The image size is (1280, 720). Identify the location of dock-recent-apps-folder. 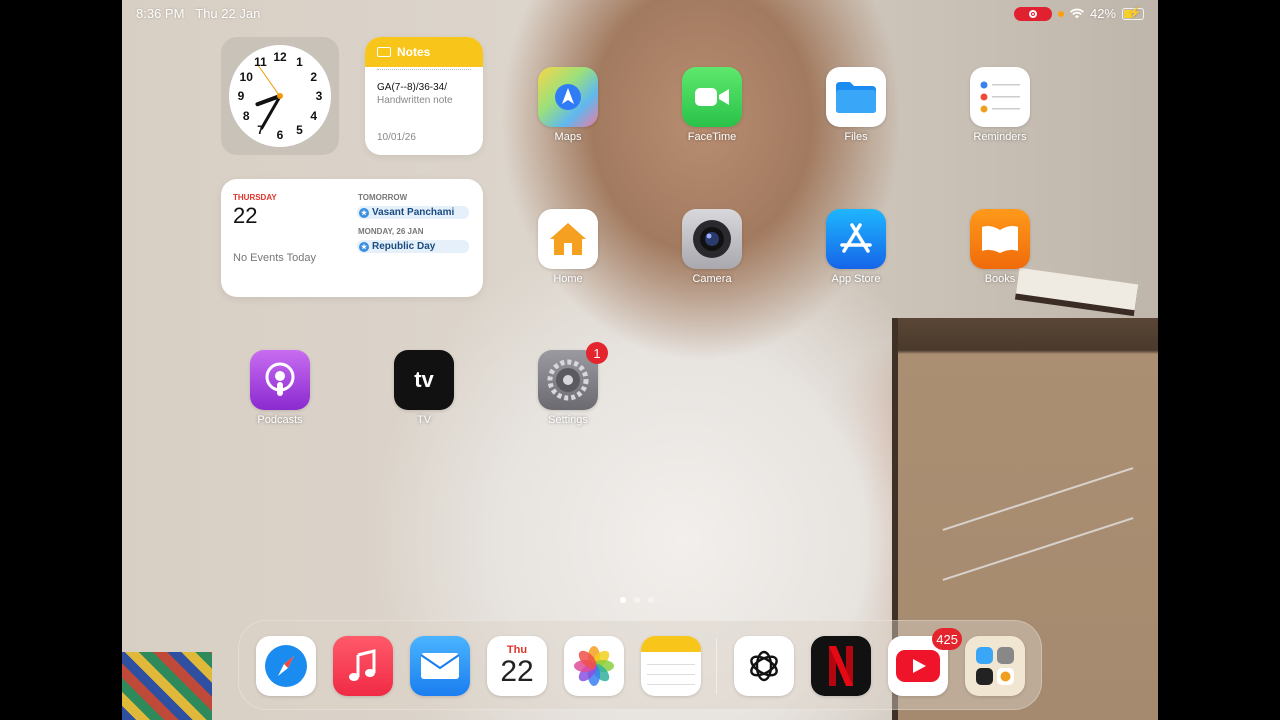
(995, 666).